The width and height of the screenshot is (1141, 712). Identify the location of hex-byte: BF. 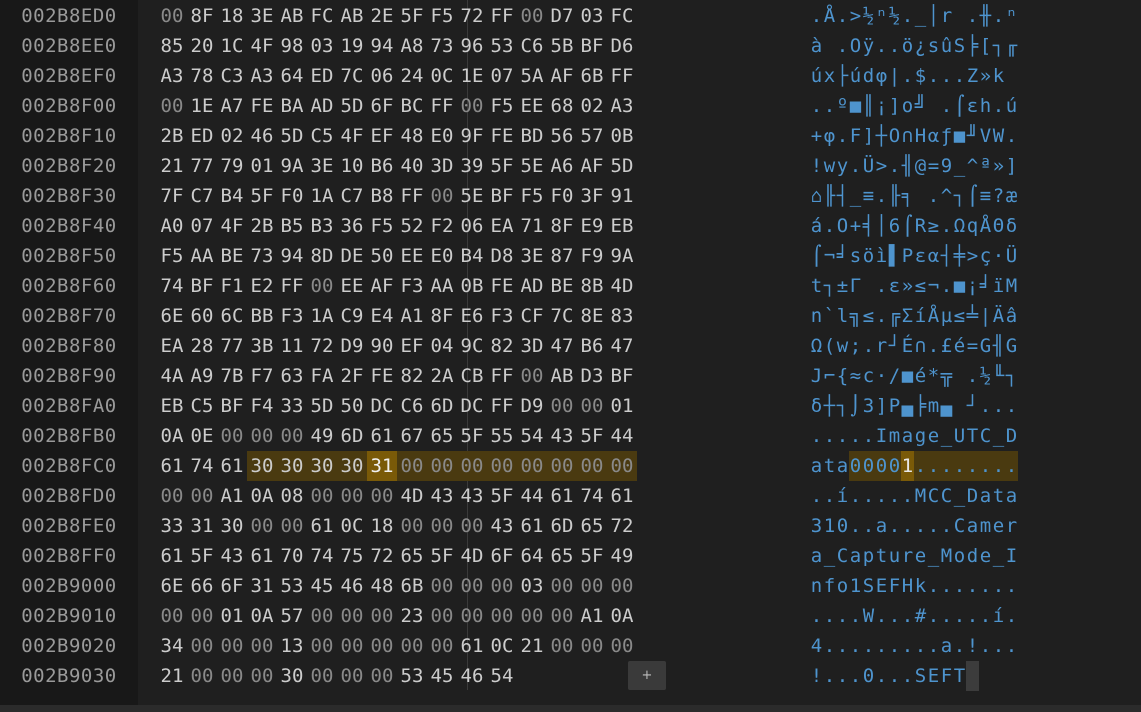
(592, 46).